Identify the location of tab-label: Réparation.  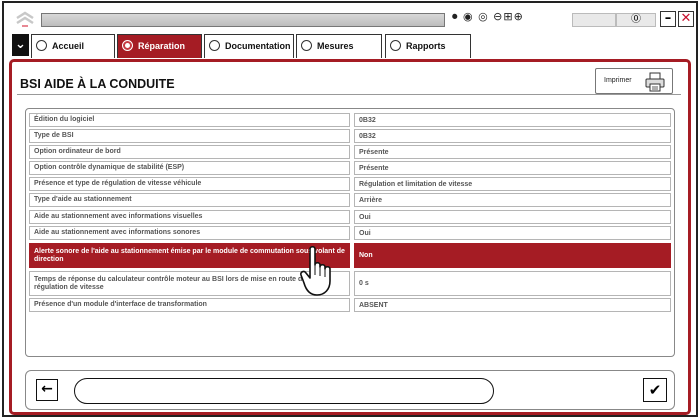
(162, 46).